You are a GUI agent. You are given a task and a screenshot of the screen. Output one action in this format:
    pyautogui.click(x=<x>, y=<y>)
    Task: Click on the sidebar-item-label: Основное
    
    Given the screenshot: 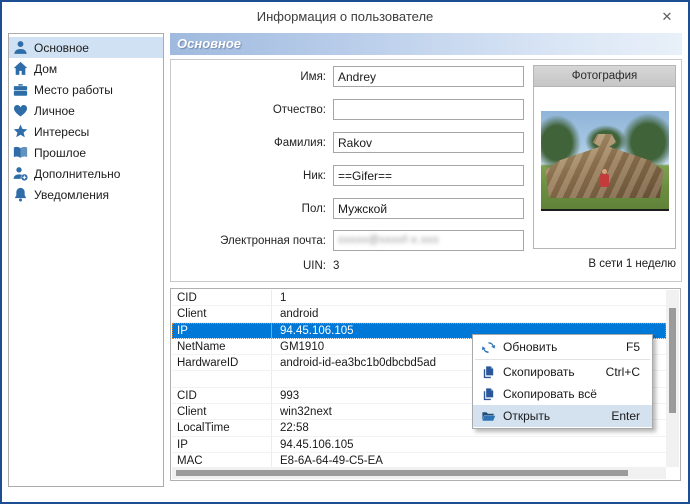 What is the action you would take?
    pyautogui.click(x=61, y=47)
    